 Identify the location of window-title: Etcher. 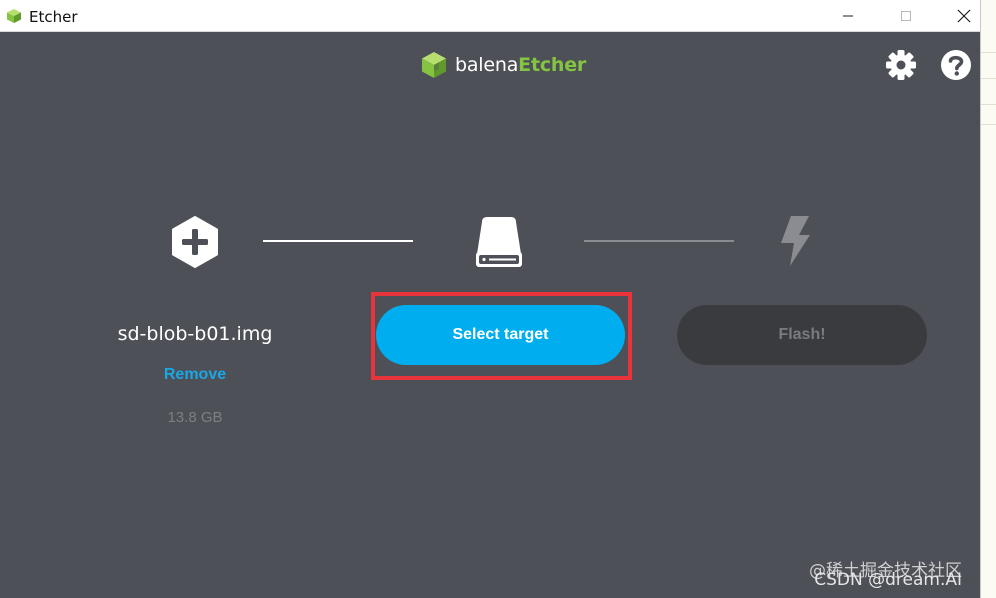
(53, 17).